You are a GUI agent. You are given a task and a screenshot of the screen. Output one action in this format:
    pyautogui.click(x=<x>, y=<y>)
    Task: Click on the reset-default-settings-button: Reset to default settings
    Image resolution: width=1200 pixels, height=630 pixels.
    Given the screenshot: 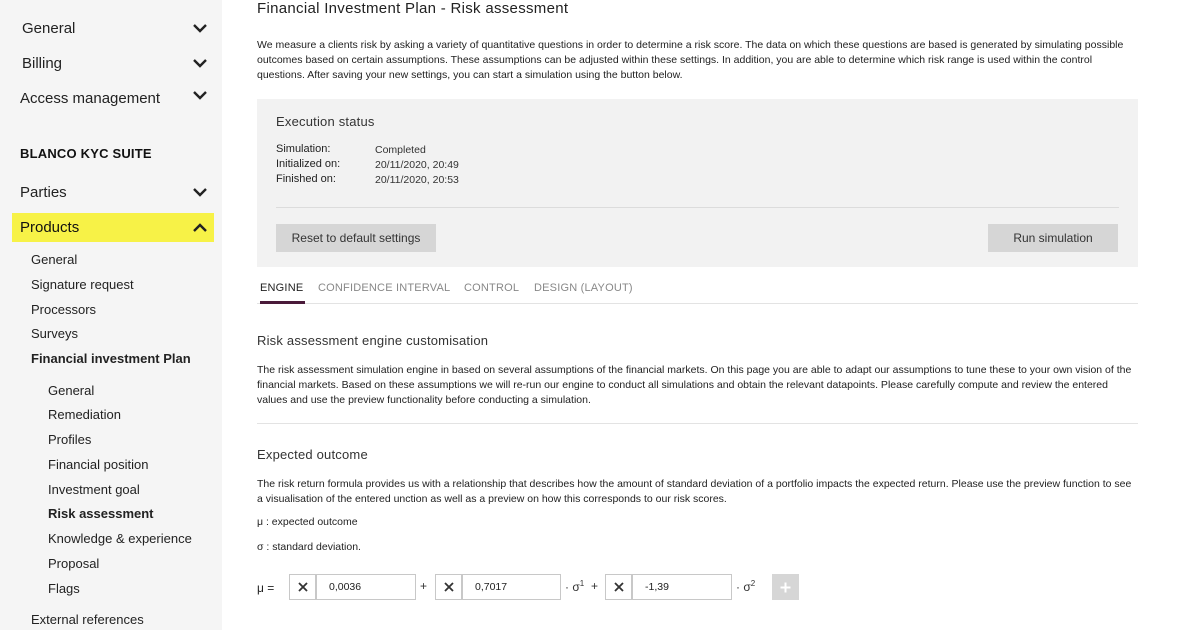 What is the action you would take?
    pyautogui.click(x=356, y=238)
    